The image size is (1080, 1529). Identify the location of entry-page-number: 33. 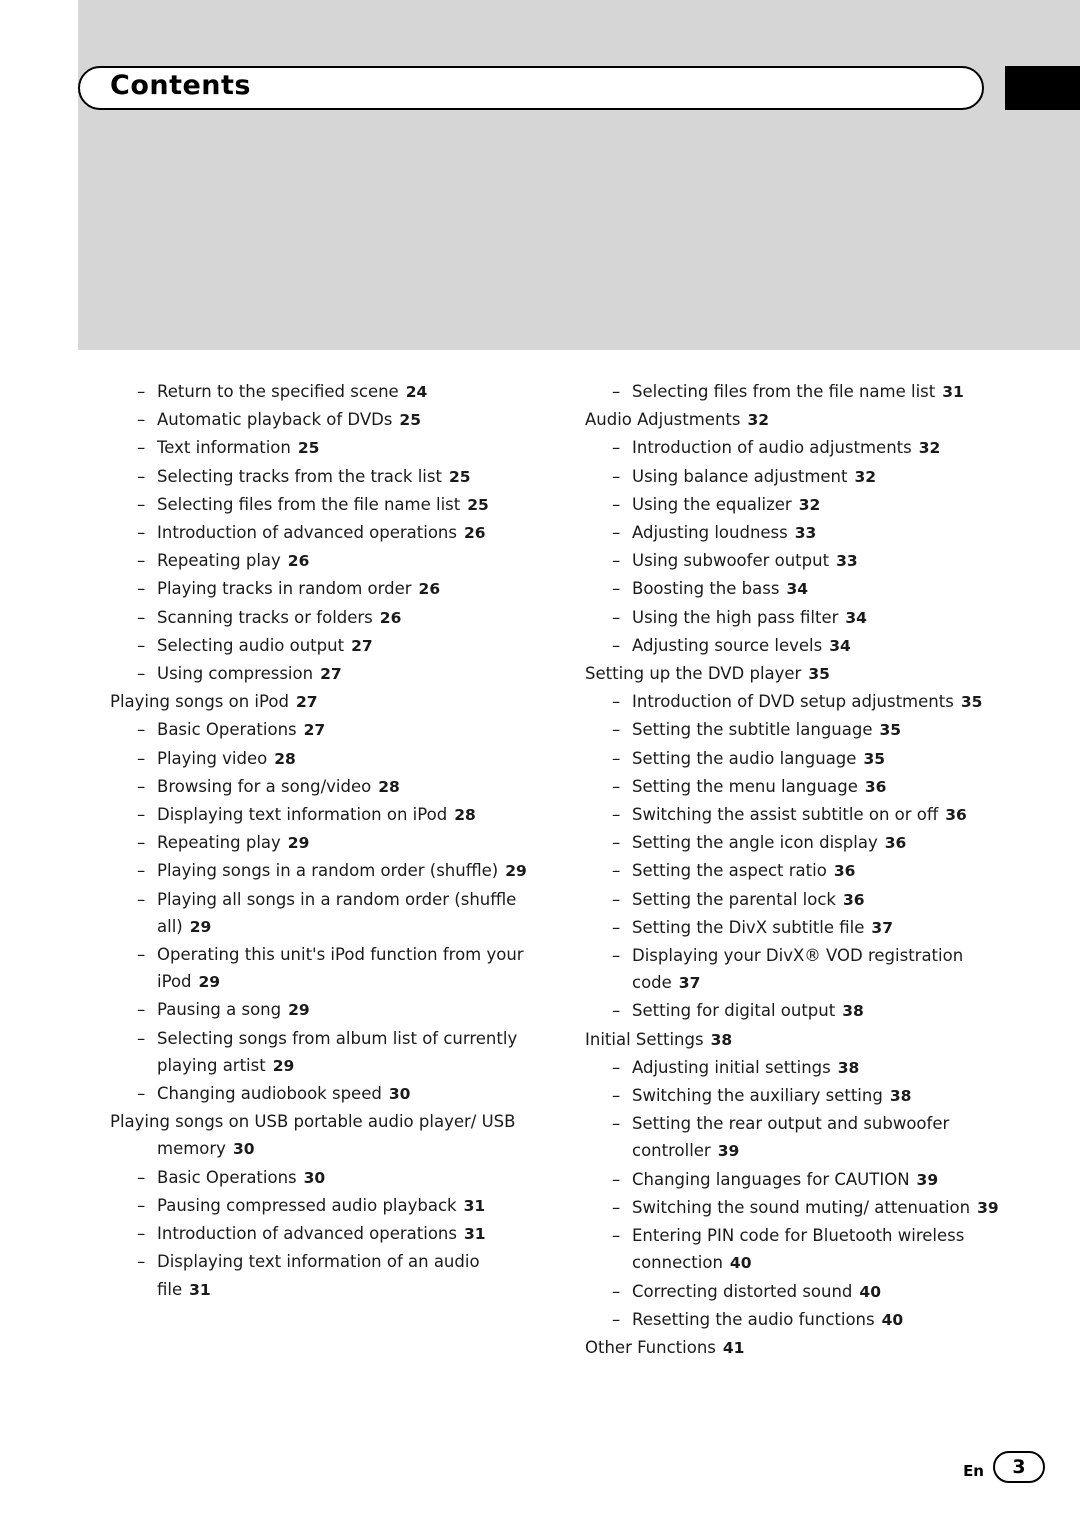
(847, 561).